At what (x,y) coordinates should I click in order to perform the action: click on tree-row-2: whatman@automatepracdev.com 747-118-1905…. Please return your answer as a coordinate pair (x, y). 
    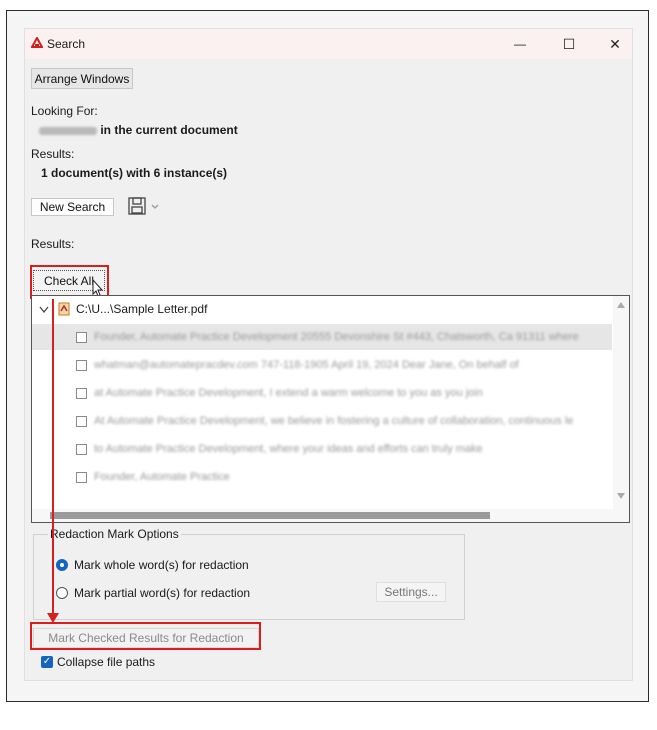
    Looking at the image, I should click on (322, 365).